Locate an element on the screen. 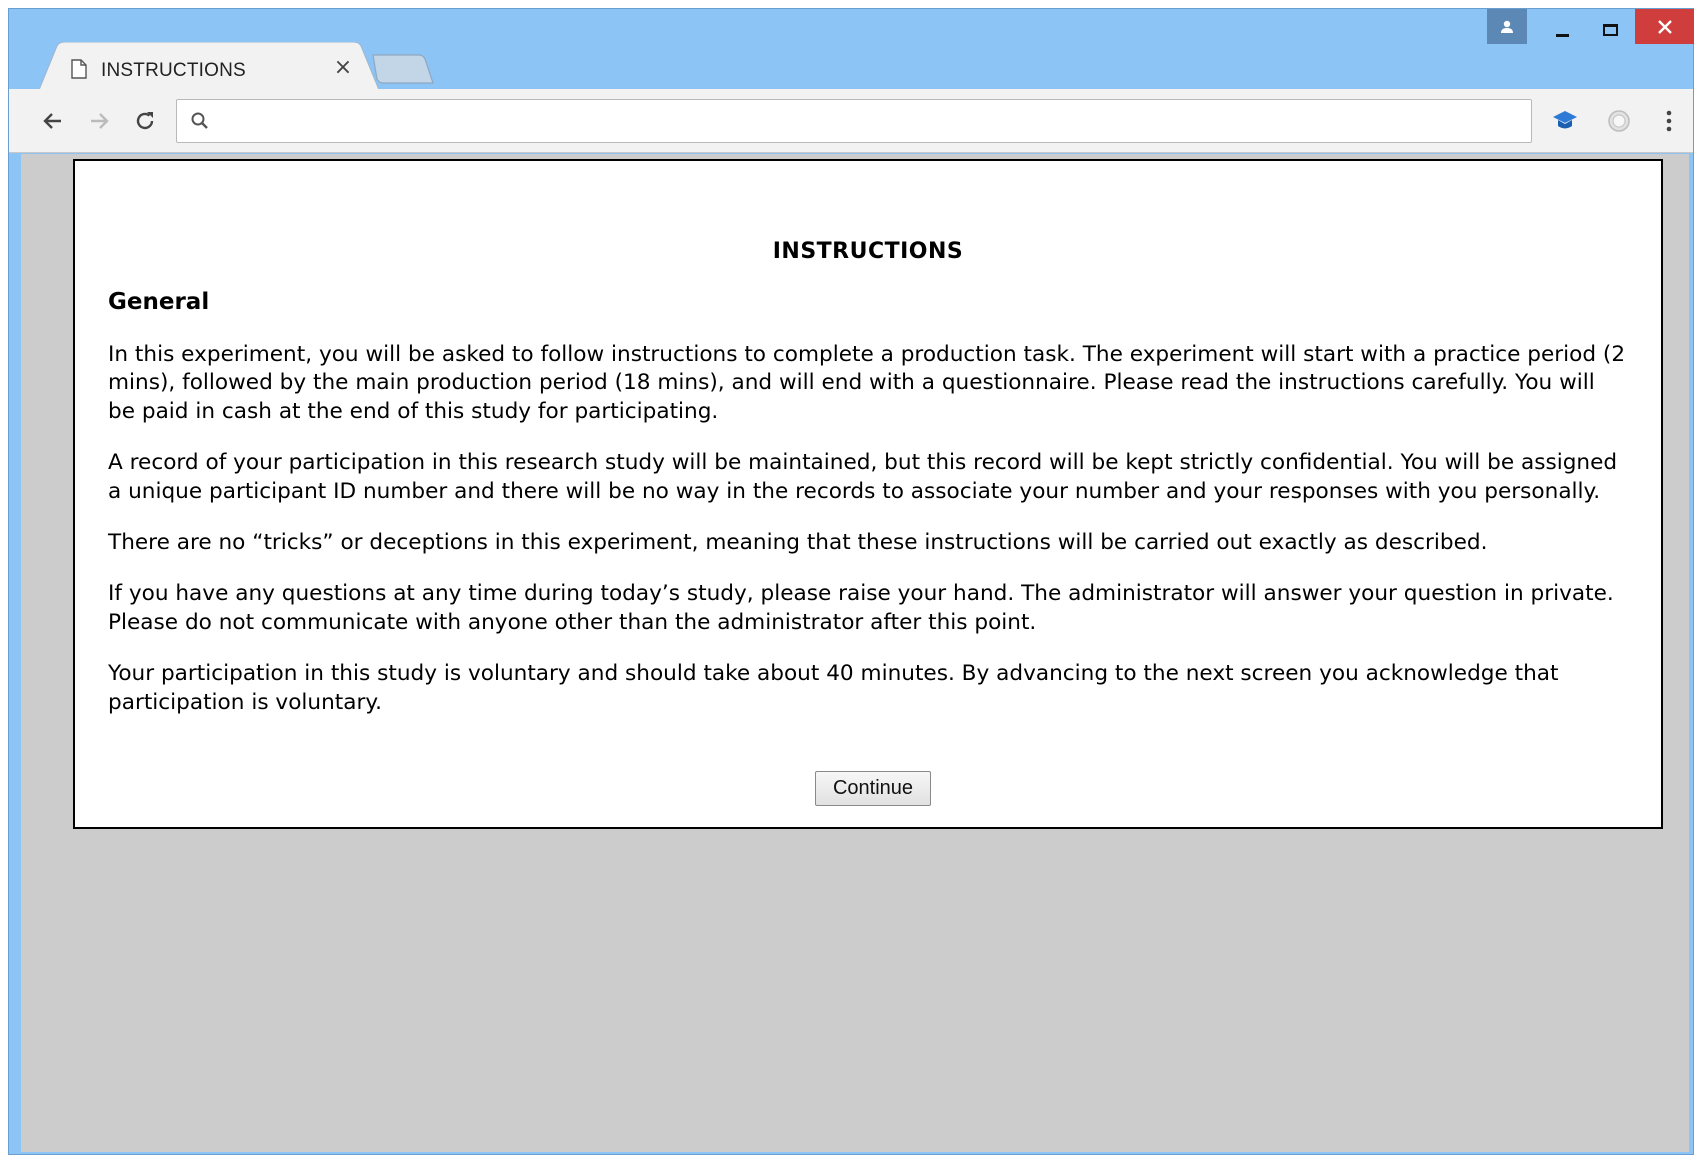 Image resolution: width=1694 pixels, height=1155 pixels. tab-close-button: × is located at coordinates (343, 68).